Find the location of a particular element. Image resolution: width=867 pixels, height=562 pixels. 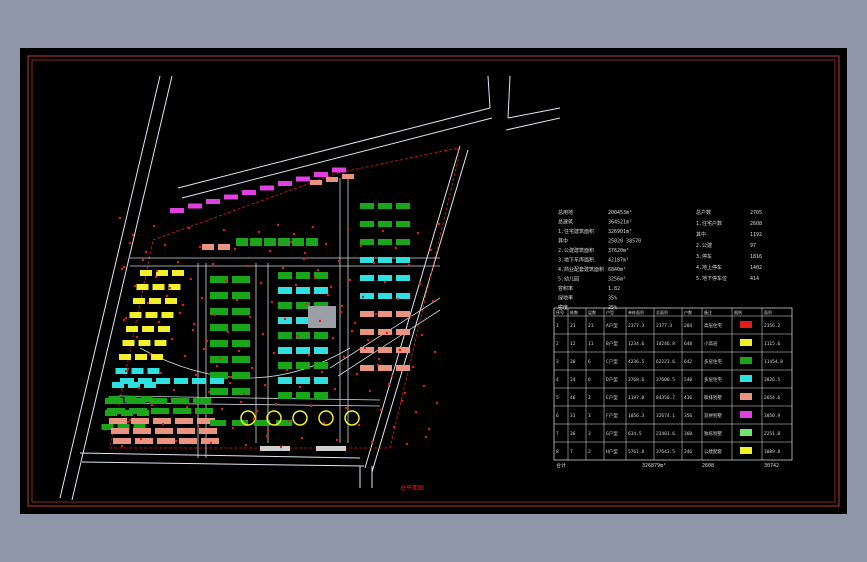

summary-left-line: 其中 25020 38570 is located at coordinates (599, 241).